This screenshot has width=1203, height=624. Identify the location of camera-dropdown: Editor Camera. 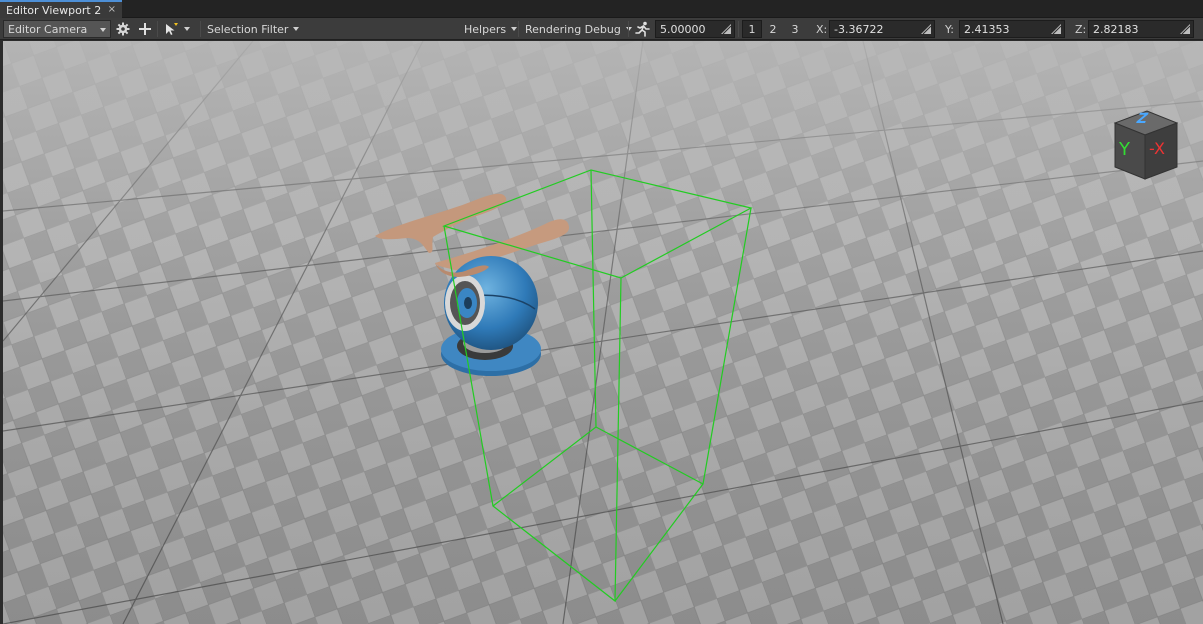
(57, 29).